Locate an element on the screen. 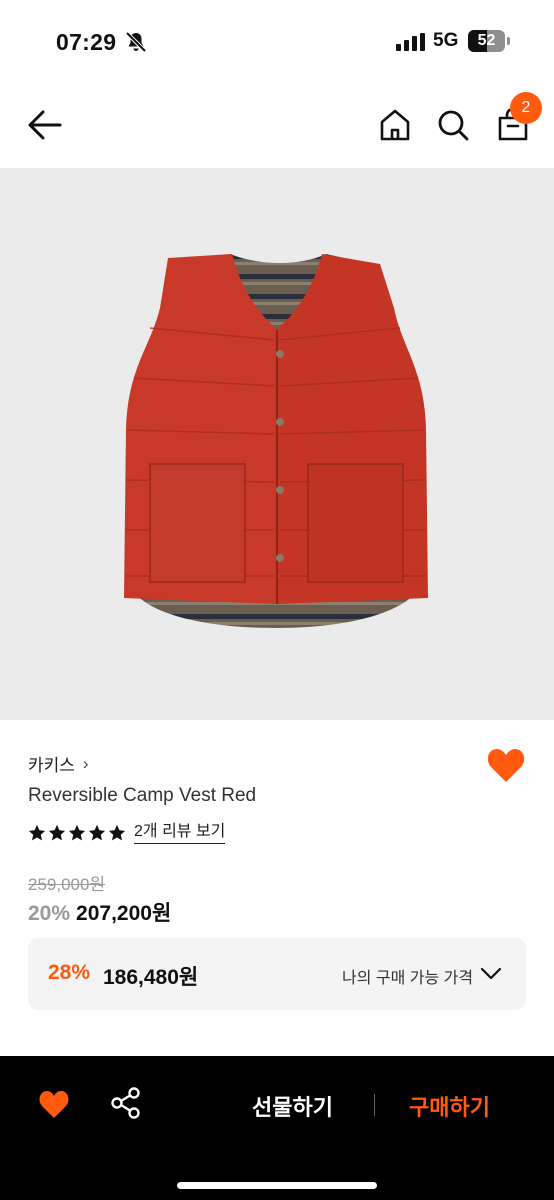 This screenshot has width=554, height=1200. battery-icon: 52 is located at coordinates (489, 41).